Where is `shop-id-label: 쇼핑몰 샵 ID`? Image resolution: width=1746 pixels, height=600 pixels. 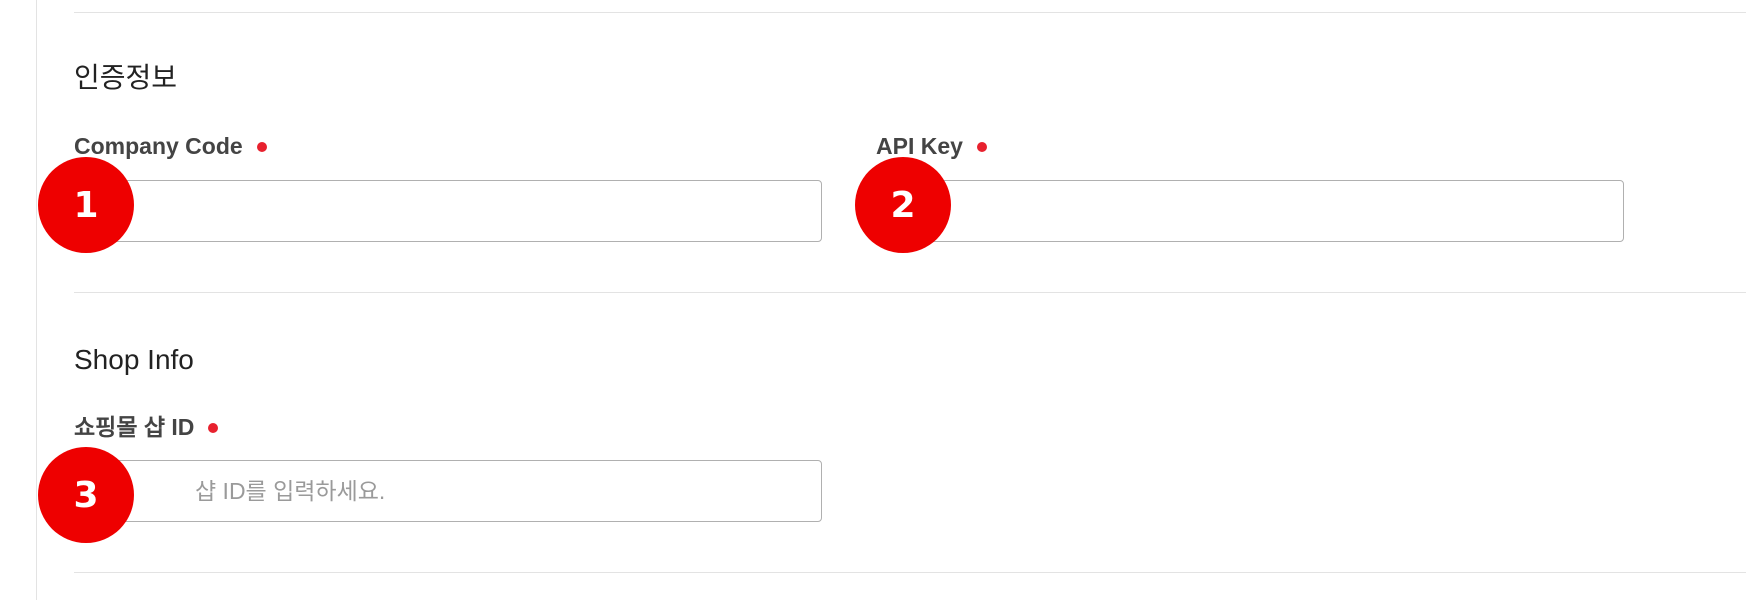 shop-id-label: 쇼핑몰 샵 ID is located at coordinates (146, 427).